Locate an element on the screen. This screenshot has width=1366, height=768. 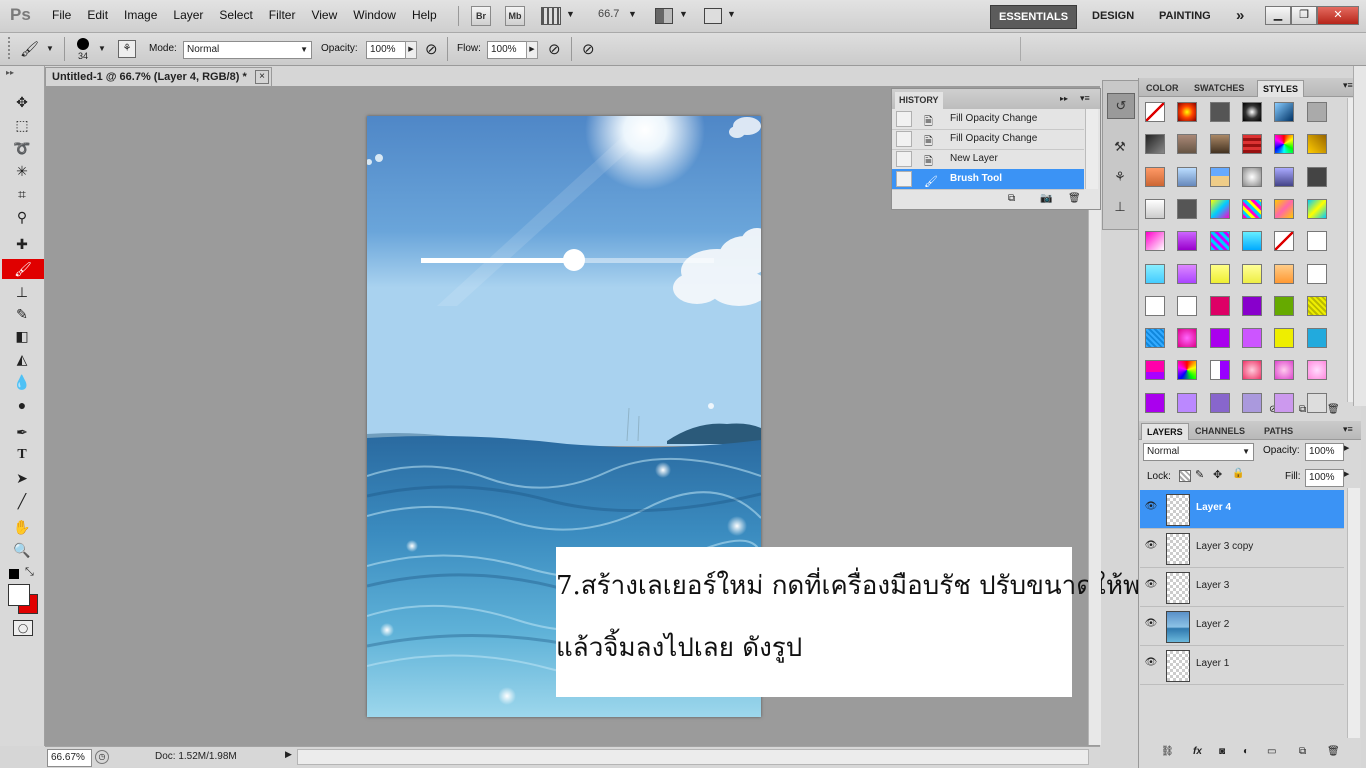
new-snapshot-icon: 📷 is located at coordinates (1046, 198).